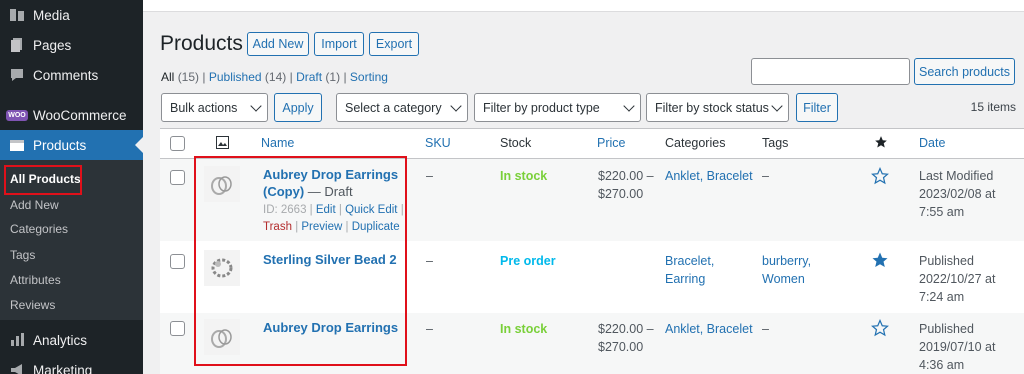  What do you see at coordinates (167, 77) in the screenshot?
I see `view-all: All` at bounding box center [167, 77].